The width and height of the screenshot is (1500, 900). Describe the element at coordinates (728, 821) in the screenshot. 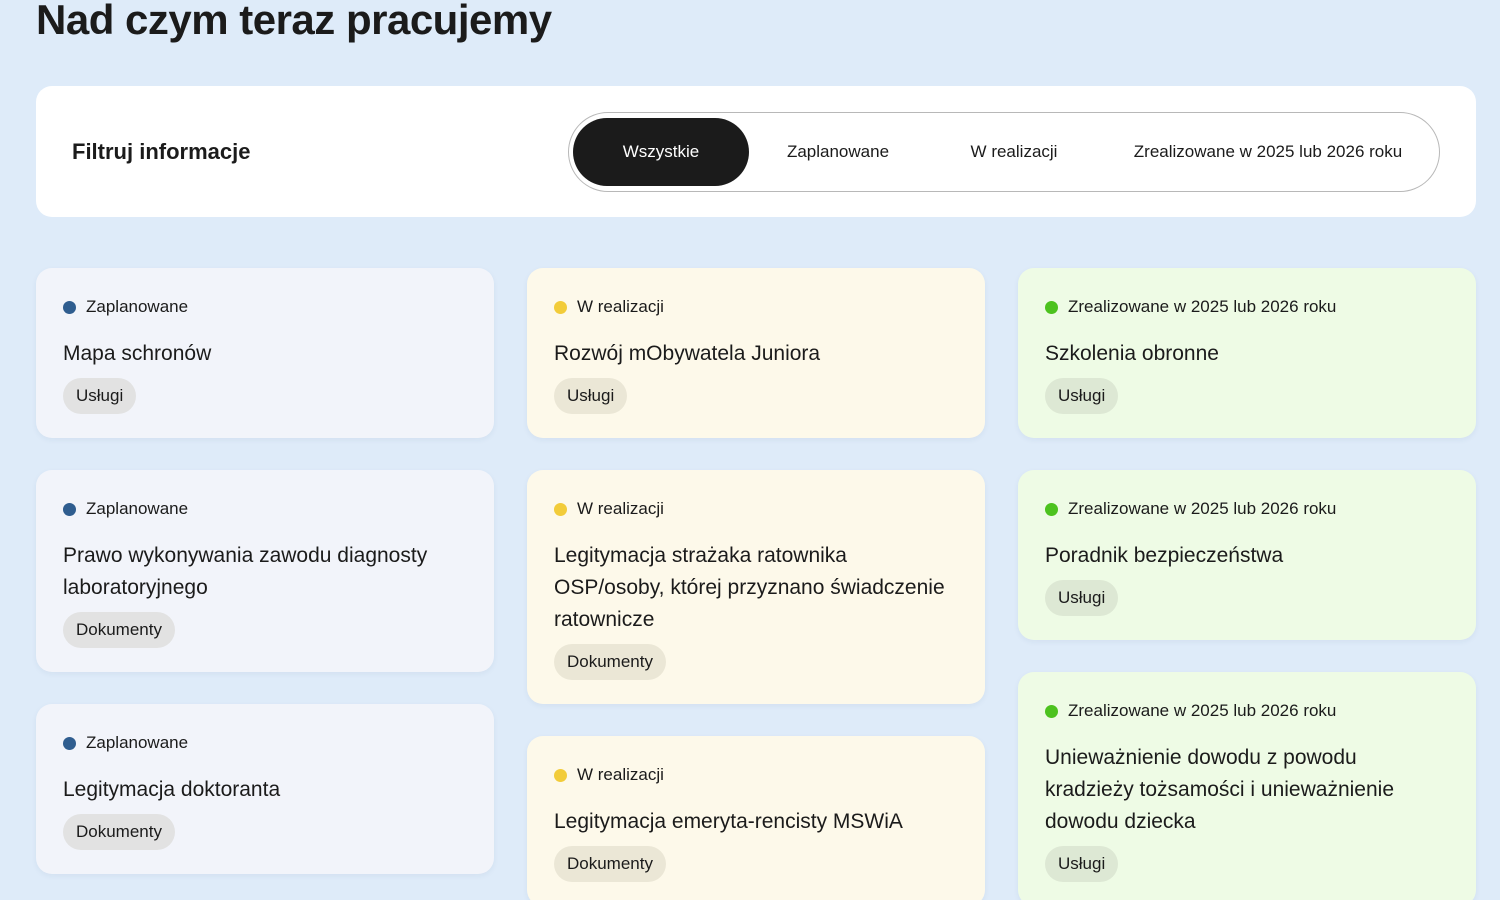

I see `card-title: Legitymacja emeryta-rencisty MSWiA` at that location.